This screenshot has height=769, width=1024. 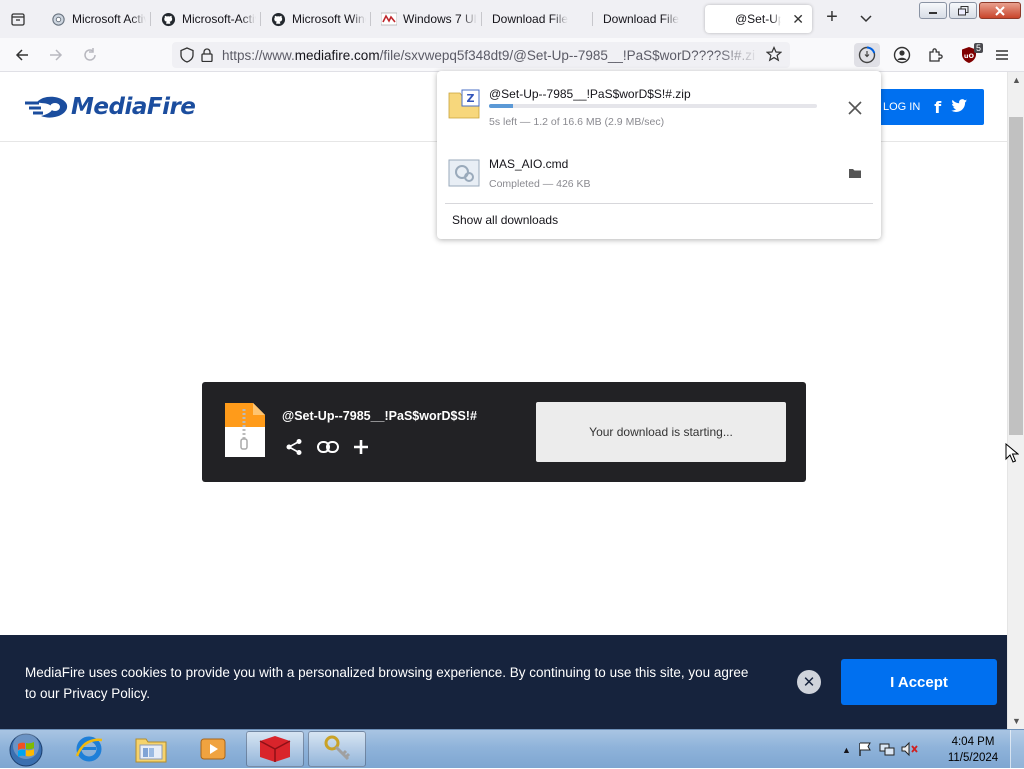 What do you see at coordinates (275, 749) in the screenshot?
I see `taskbar-browser-app` at bounding box center [275, 749].